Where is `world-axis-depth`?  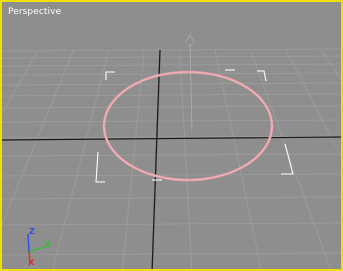
world-axis-depth is located at coordinates (156, 159).